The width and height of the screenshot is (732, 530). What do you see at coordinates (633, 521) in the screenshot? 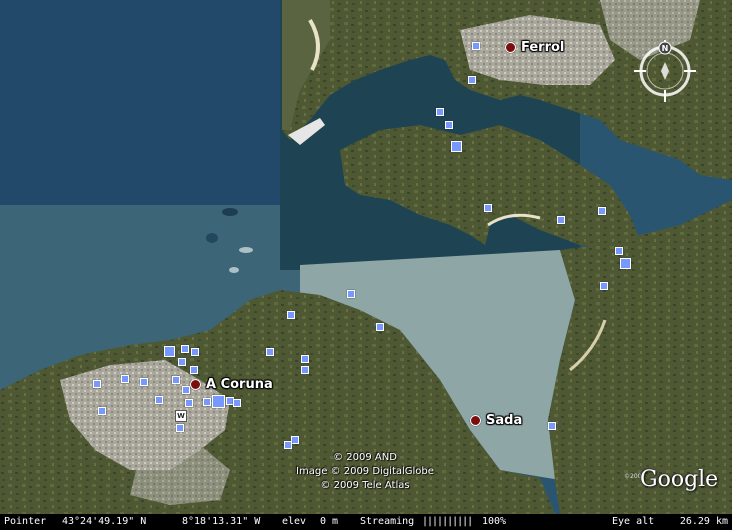
I see `eye-alt-label: Eye alt` at bounding box center [633, 521].